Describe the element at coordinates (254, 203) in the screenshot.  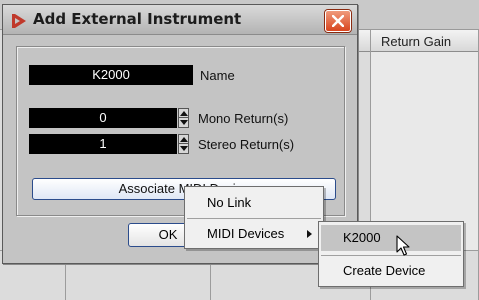
I see `menu-item-no-link: No Link` at that location.